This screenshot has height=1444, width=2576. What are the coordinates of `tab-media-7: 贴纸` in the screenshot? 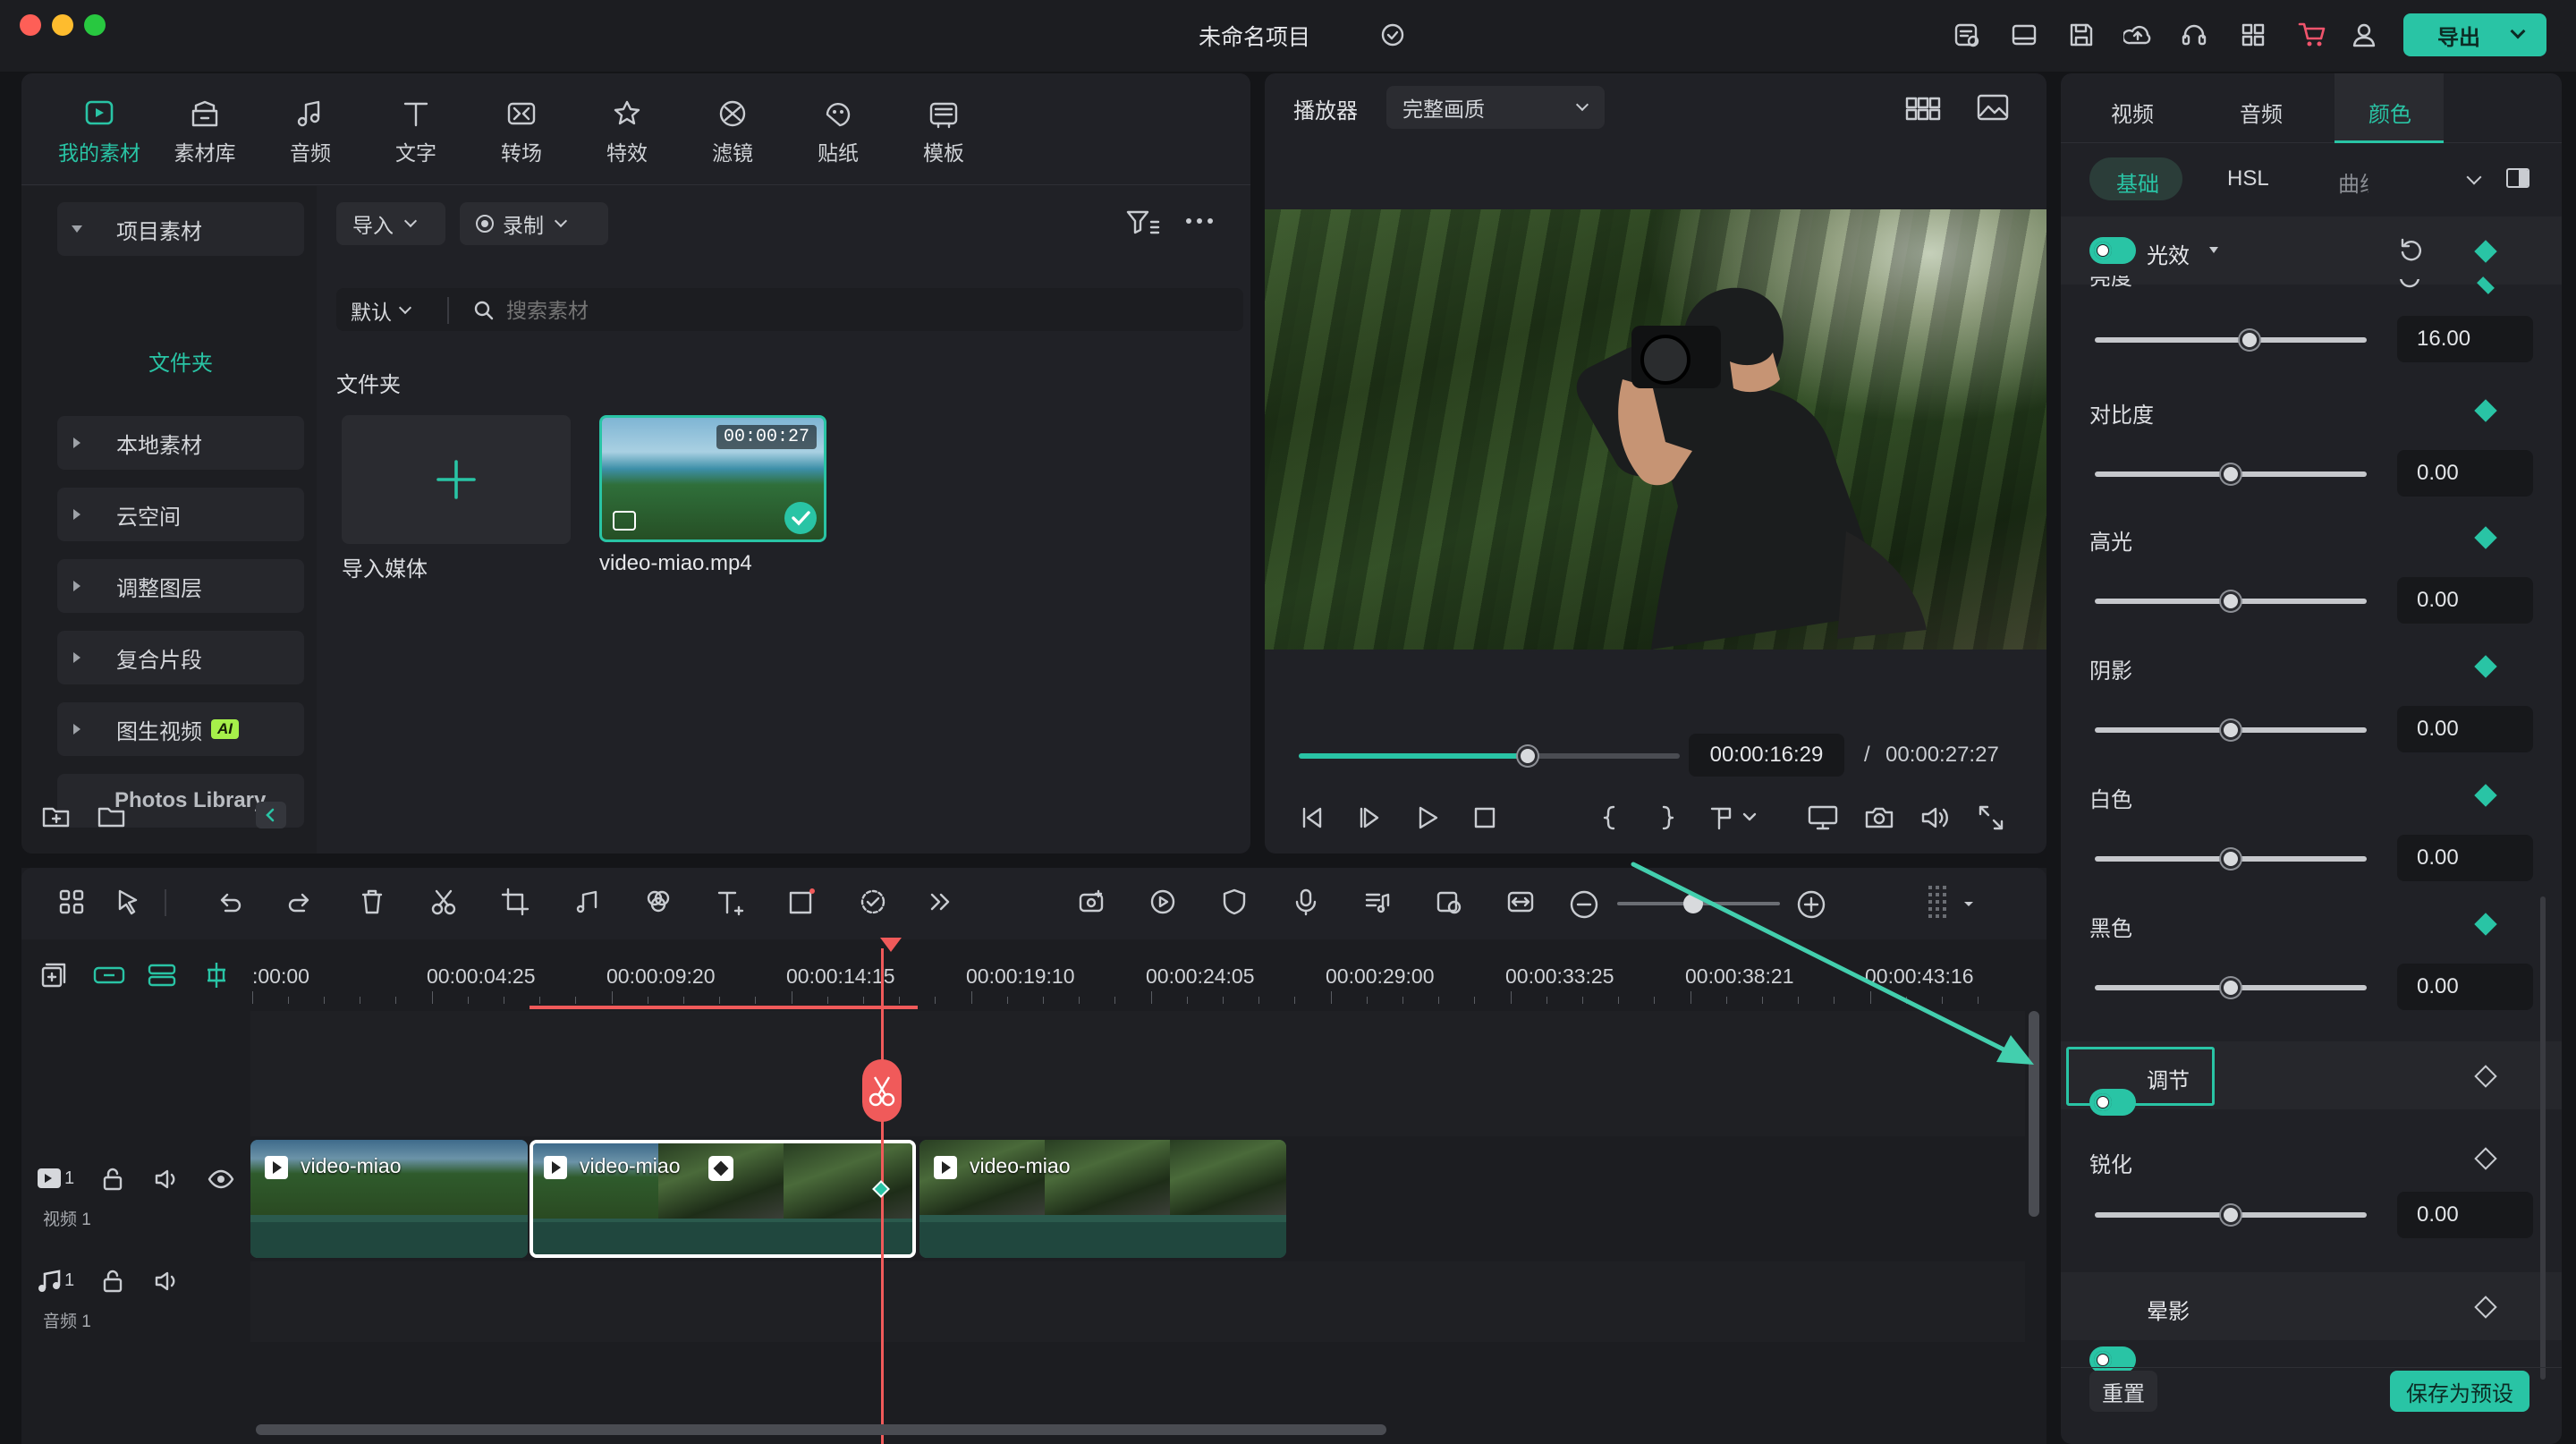 It's located at (838, 132).